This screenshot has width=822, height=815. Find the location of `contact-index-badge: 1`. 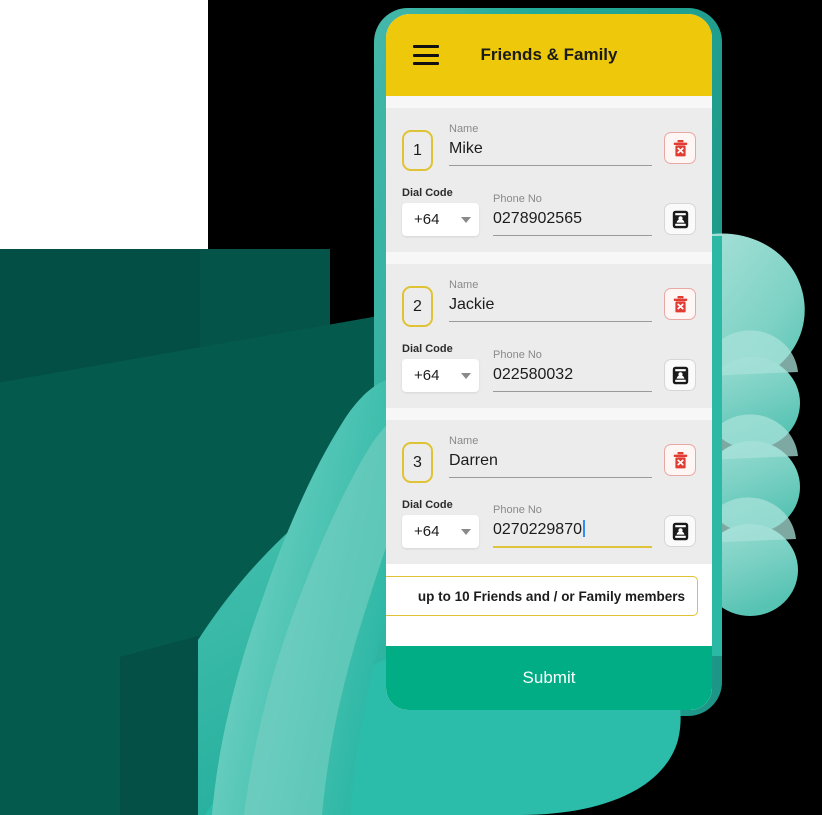

contact-index-badge: 1 is located at coordinates (417, 150).